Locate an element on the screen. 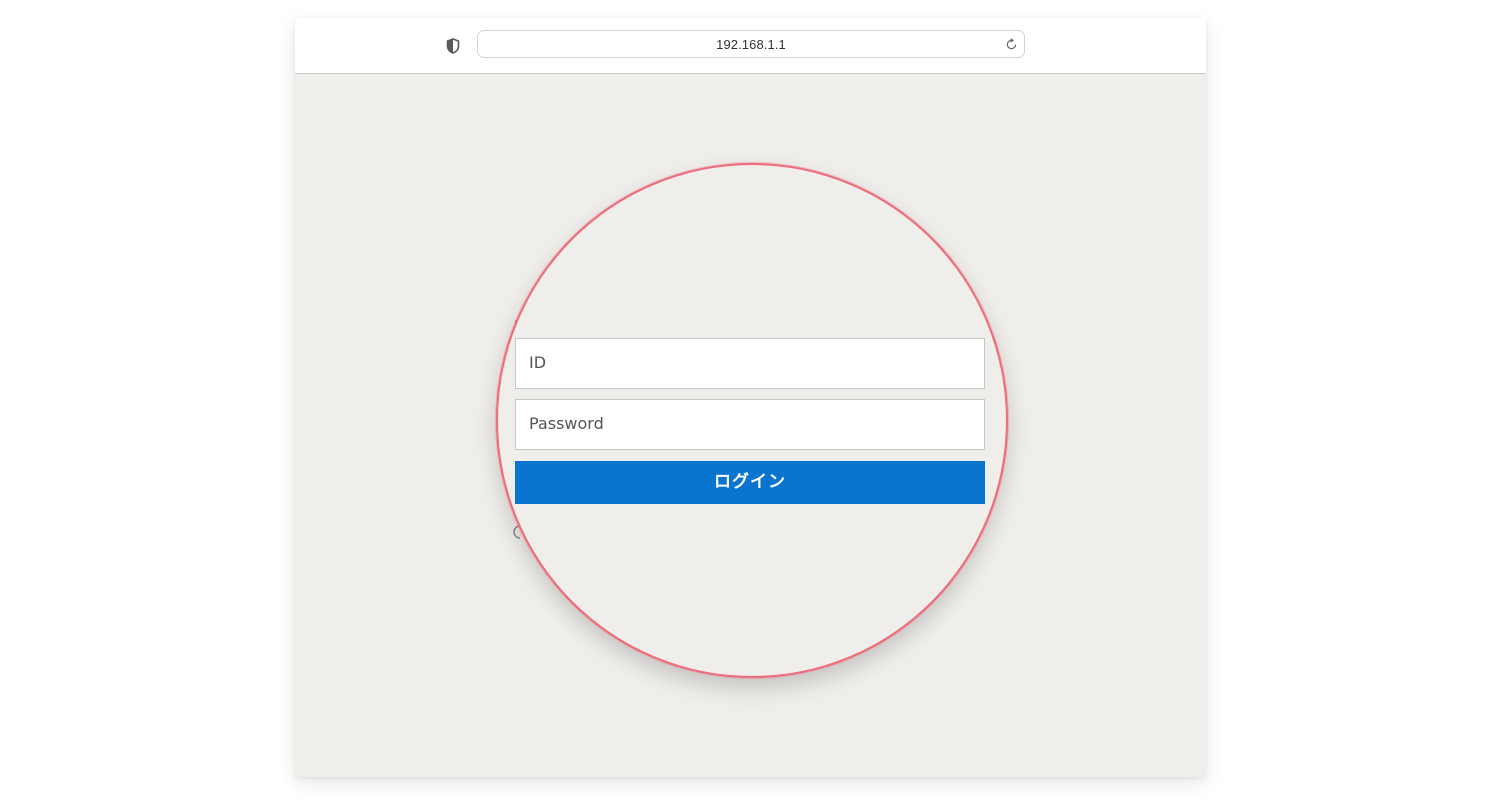 The height and width of the screenshot is (800, 1500). id-placeholder: ID is located at coordinates (538, 362).